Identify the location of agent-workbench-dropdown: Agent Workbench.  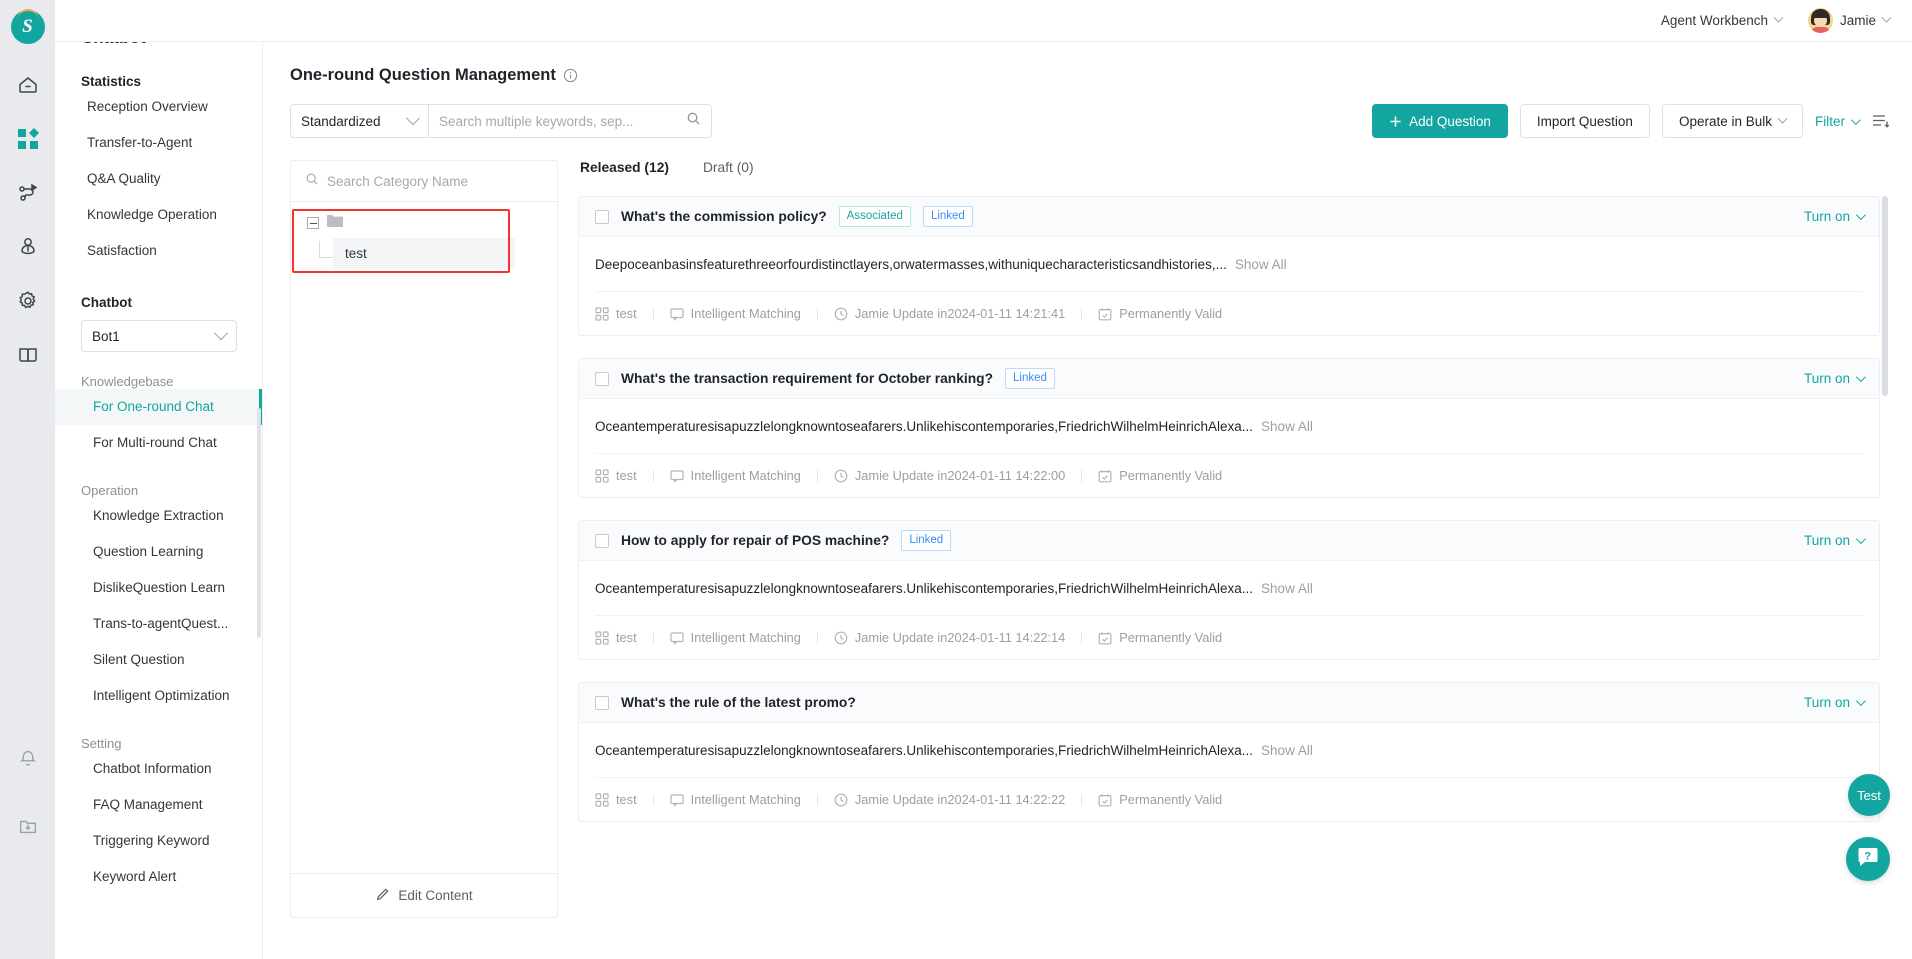
(1722, 20).